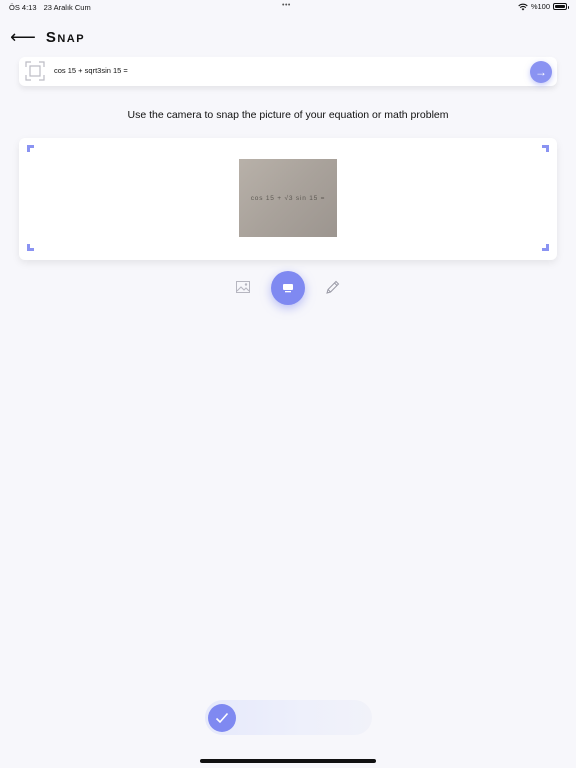 This screenshot has width=576, height=768. I want to click on status-time: ÖS 4:13, so click(23, 7).